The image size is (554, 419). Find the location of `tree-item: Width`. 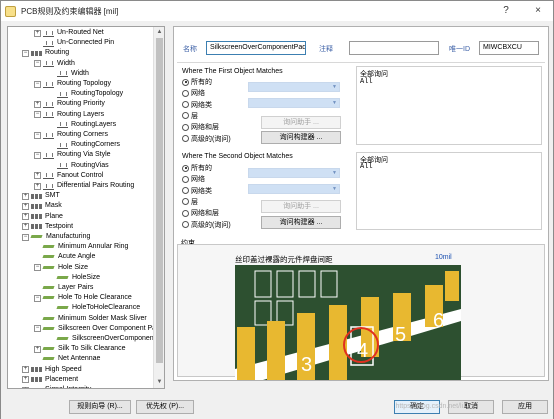

tree-item: Width is located at coordinates (68, 74).